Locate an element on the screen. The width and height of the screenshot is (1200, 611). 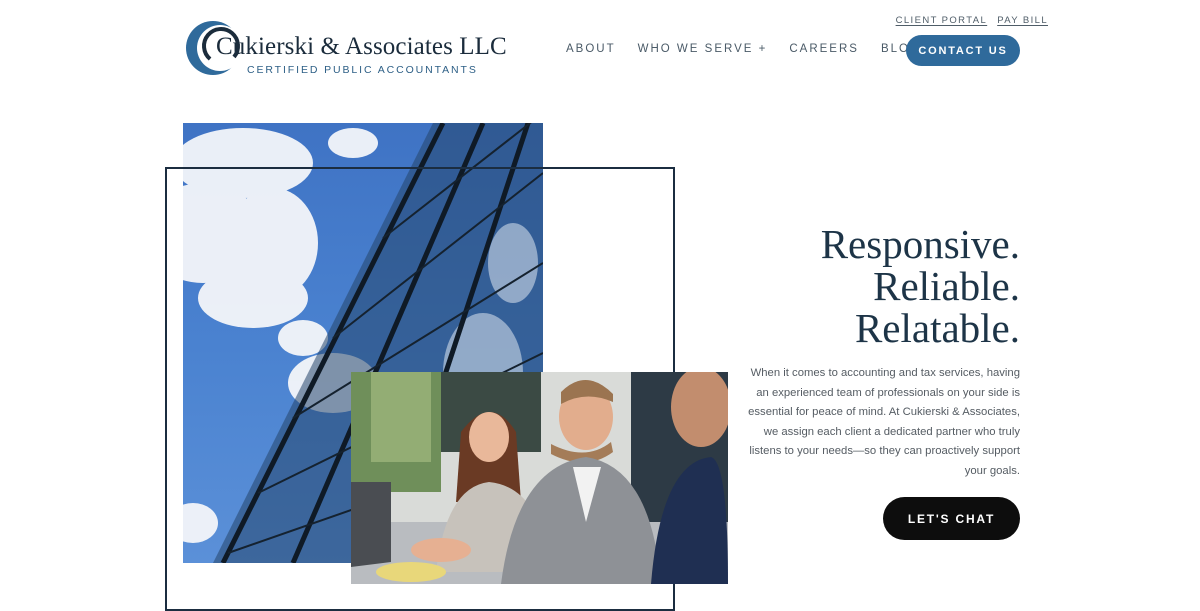
headline-line-2: Reliable. is located at coordinates (946, 286).